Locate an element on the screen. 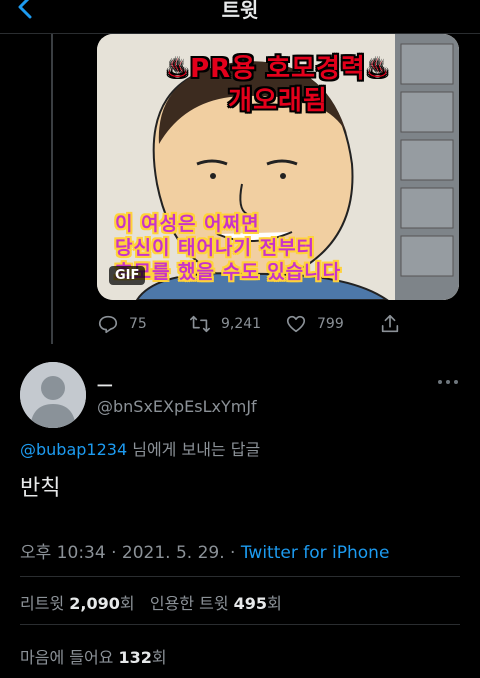 This screenshot has width=480, height=678. retweets-count: 2,090 is located at coordinates (94, 603).